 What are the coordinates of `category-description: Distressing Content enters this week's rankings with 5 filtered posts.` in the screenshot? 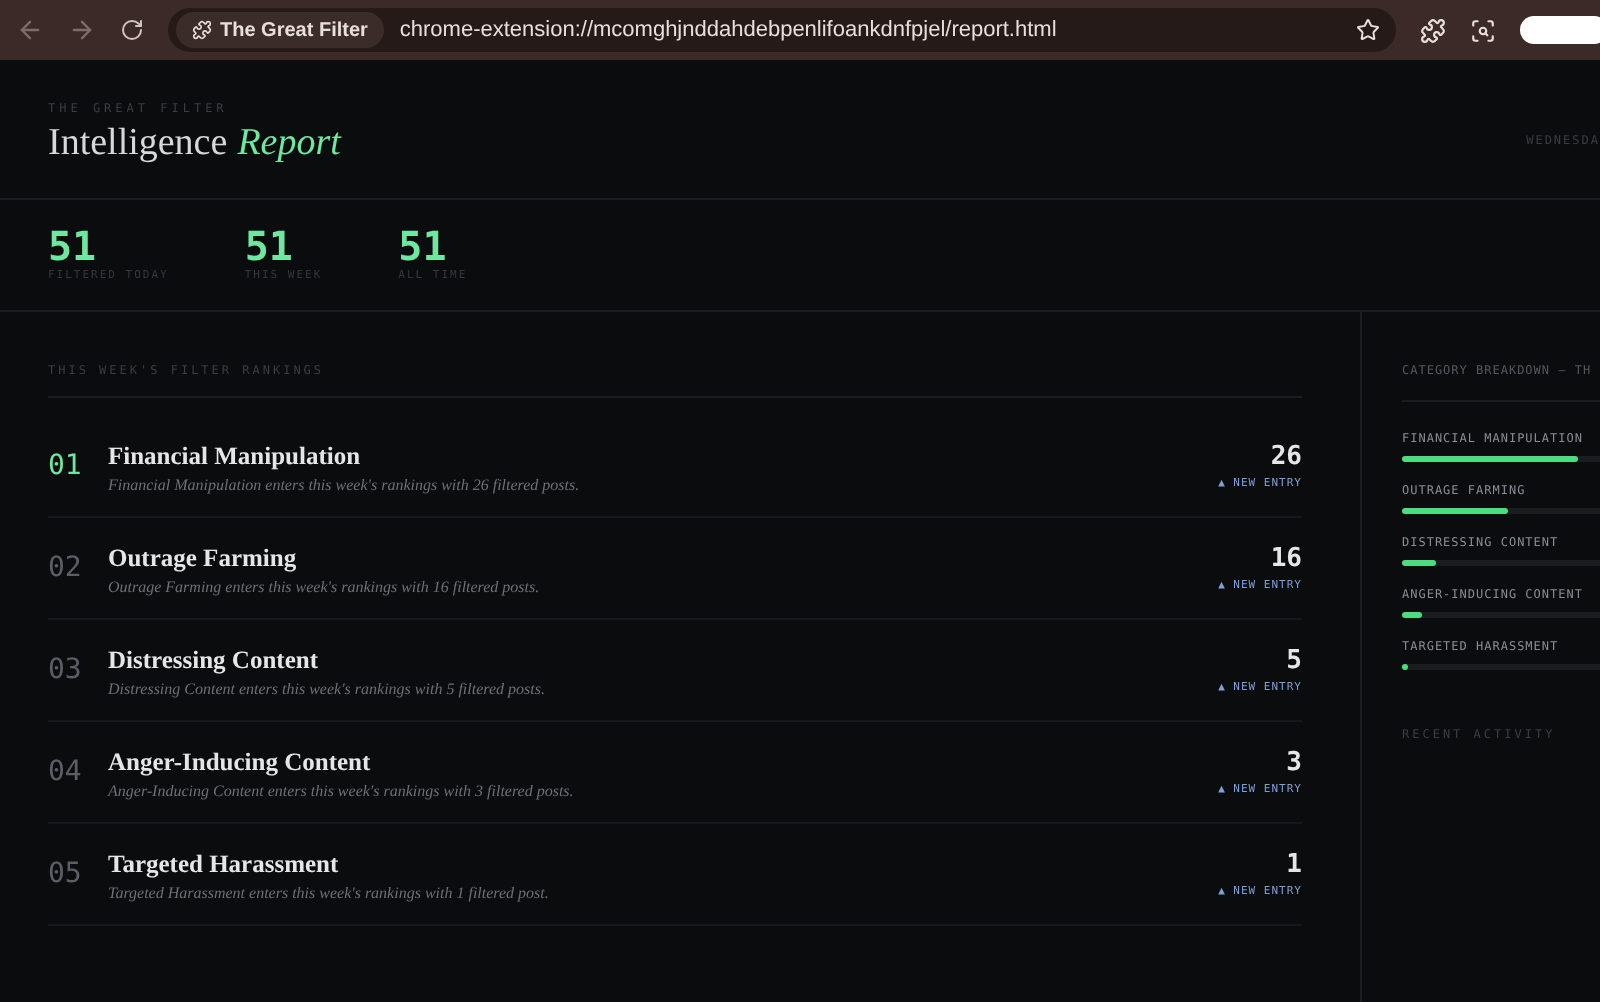 It's located at (327, 690).